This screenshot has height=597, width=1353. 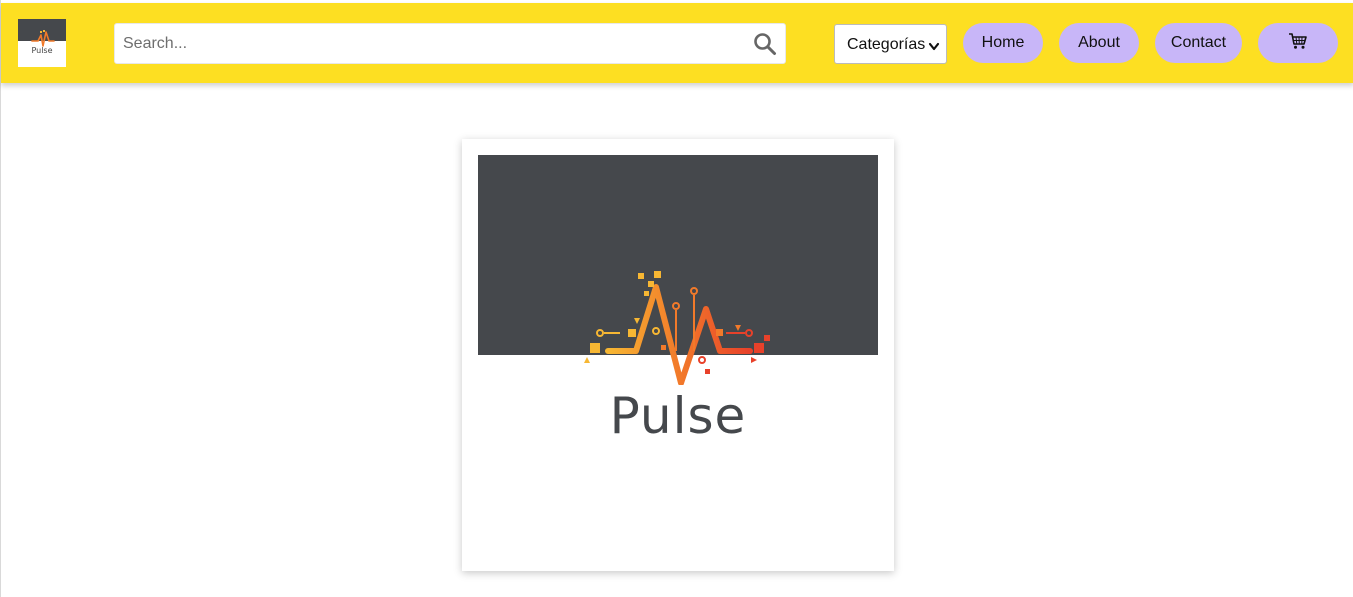 What do you see at coordinates (934, 48) in the screenshot?
I see `chevron-down-icon` at bounding box center [934, 48].